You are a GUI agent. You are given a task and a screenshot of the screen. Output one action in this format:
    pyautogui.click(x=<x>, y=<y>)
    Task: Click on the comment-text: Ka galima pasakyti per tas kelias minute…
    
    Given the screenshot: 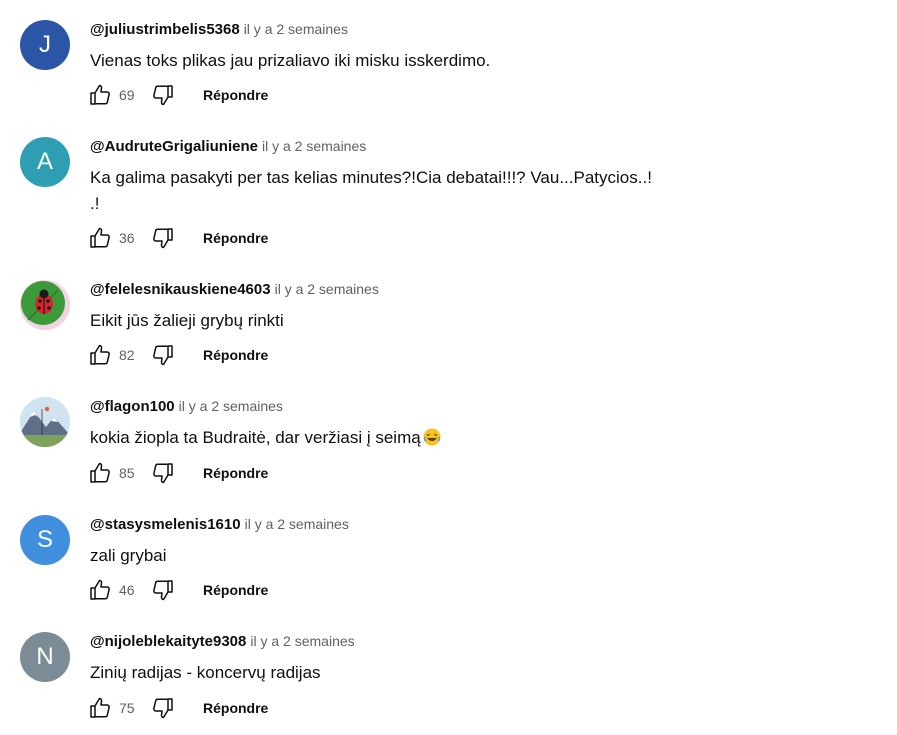 What is the action you would take?
    pyautogui.click(x=371, y=190)
    